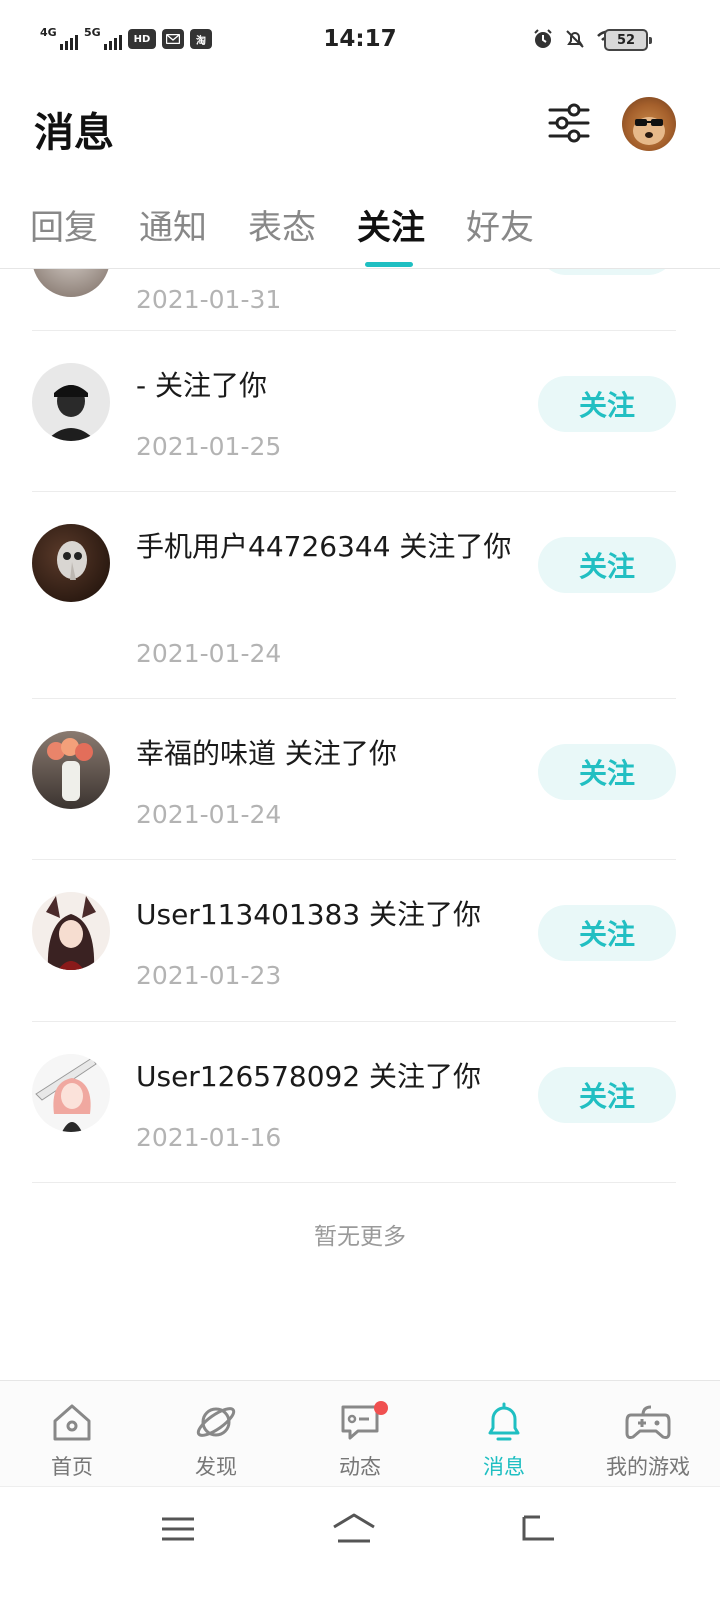  I want to click on system-navigation-bar, so click(360, 1543).